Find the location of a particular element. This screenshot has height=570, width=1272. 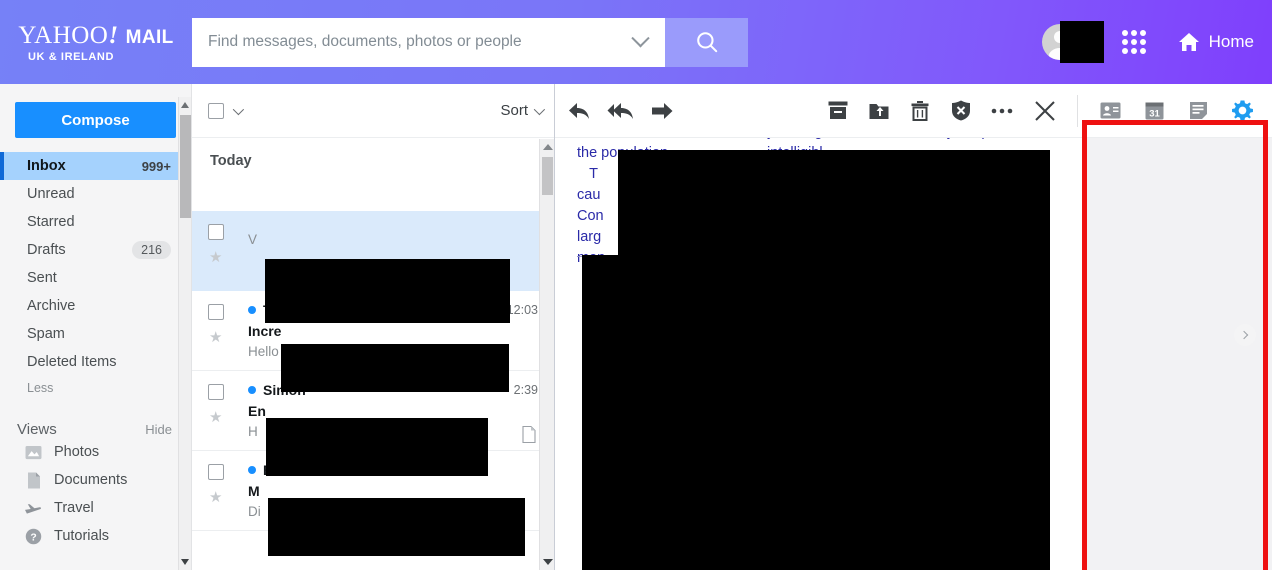

spam-shield-icon is located at coordinates (961, 110).